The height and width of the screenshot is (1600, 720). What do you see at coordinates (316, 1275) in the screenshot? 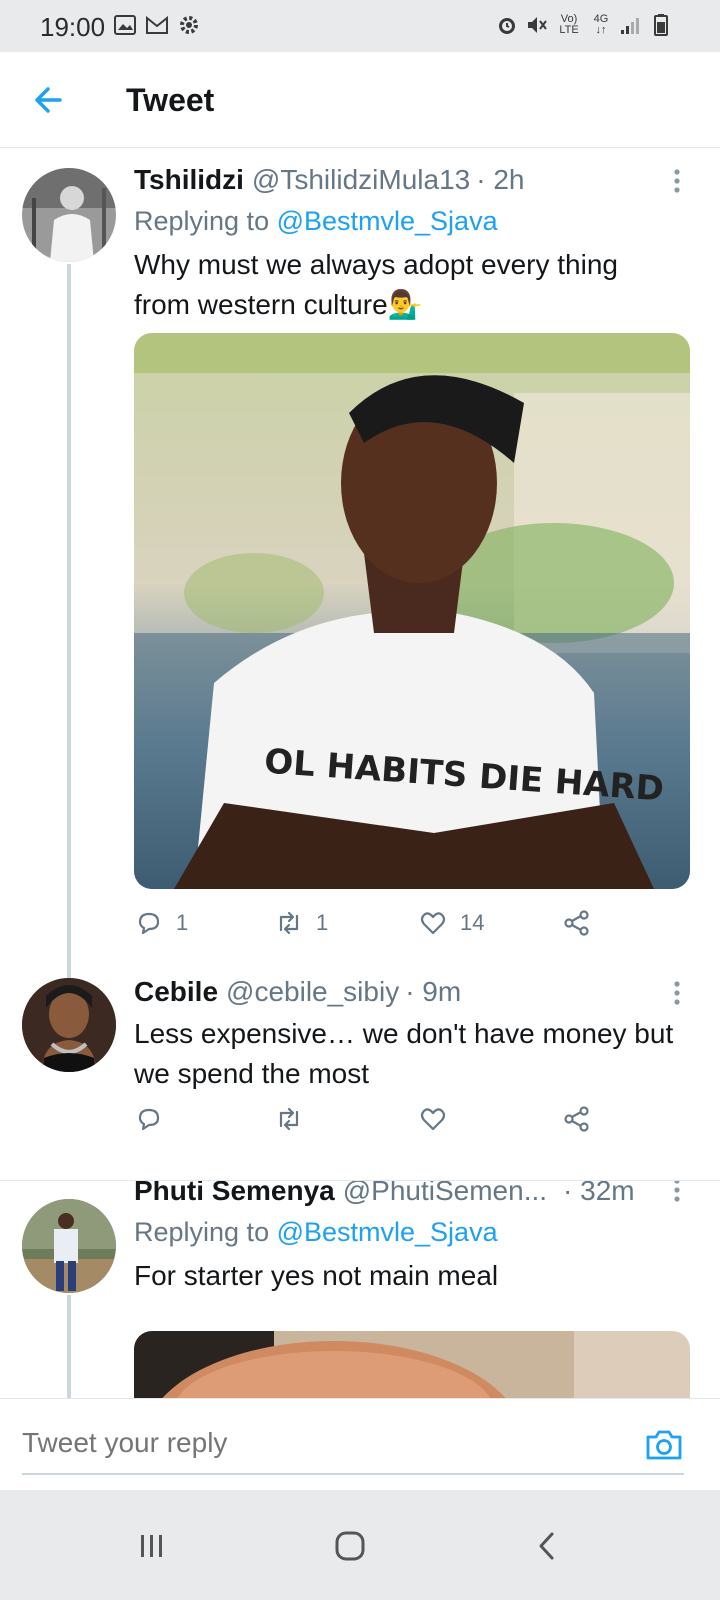
I see `tweet-text: For starter yes not main meal` at bounding box center [316, 1275].